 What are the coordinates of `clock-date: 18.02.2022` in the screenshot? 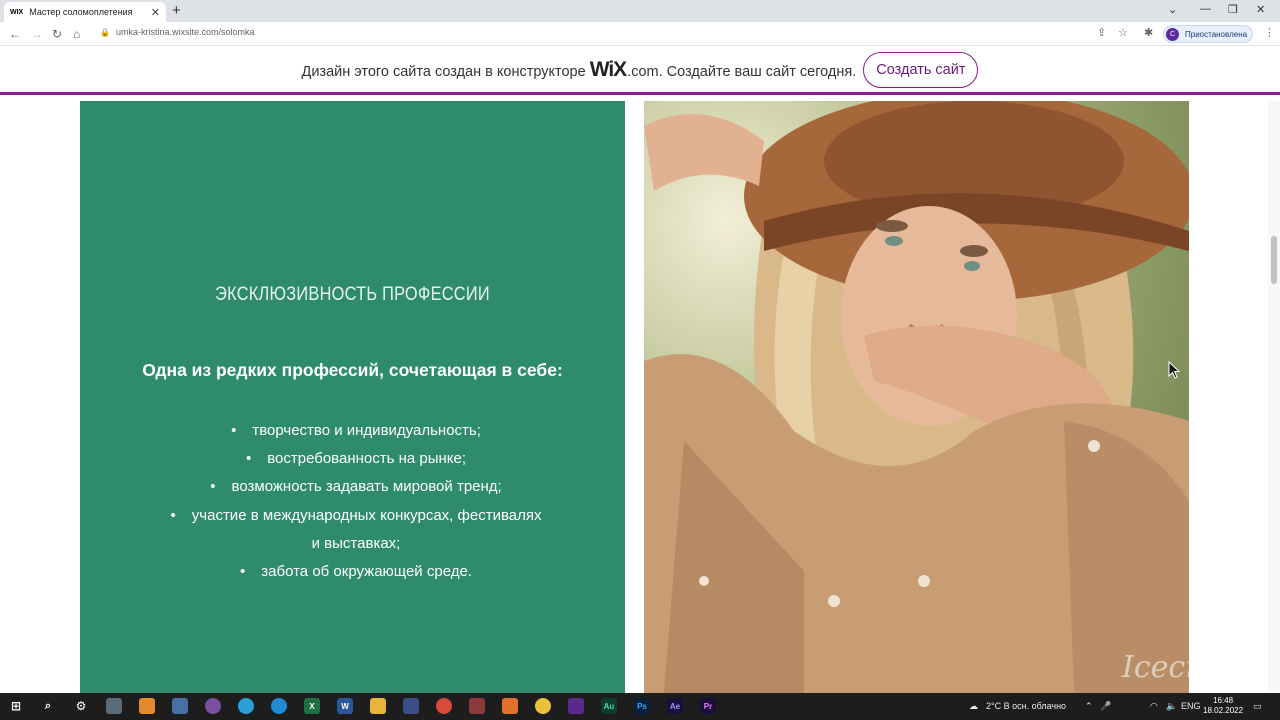 It's located at (1223, 710).